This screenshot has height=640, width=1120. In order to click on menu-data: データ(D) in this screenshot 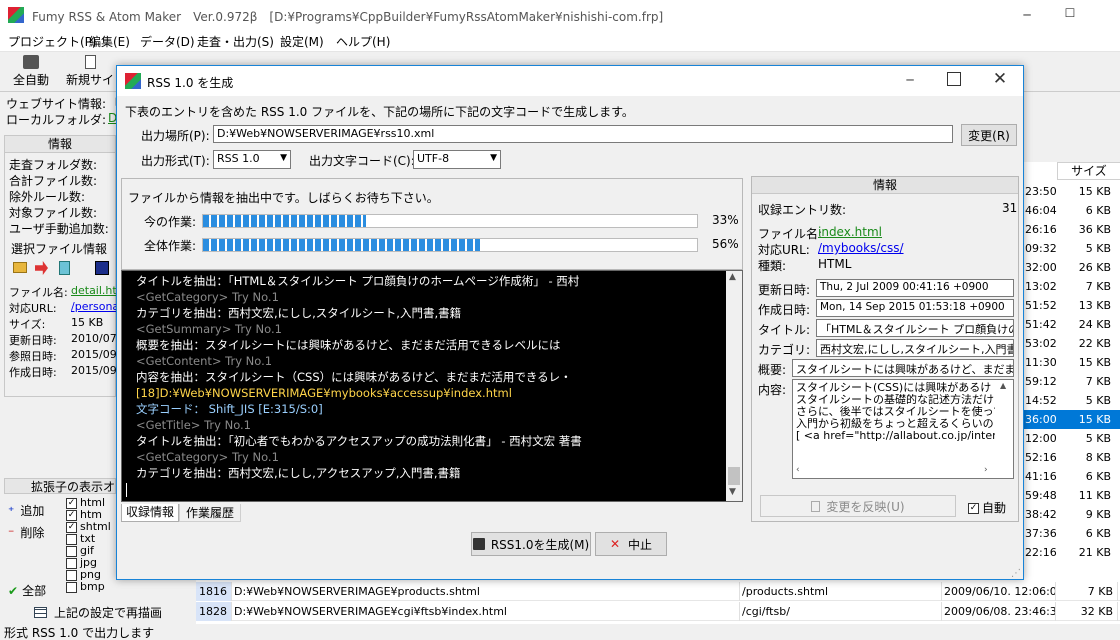, I will do `click(167, 41)`.